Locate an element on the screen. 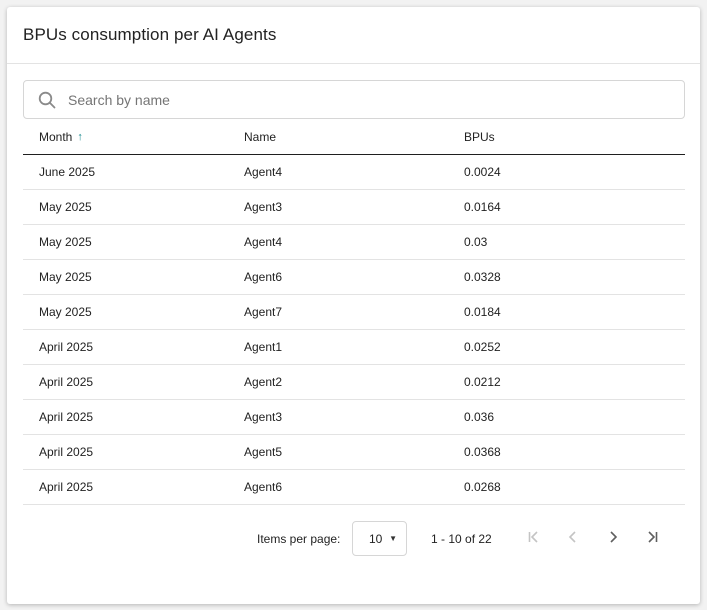  cell-bpus: 0.0184 is located at coordinates (482, 312).